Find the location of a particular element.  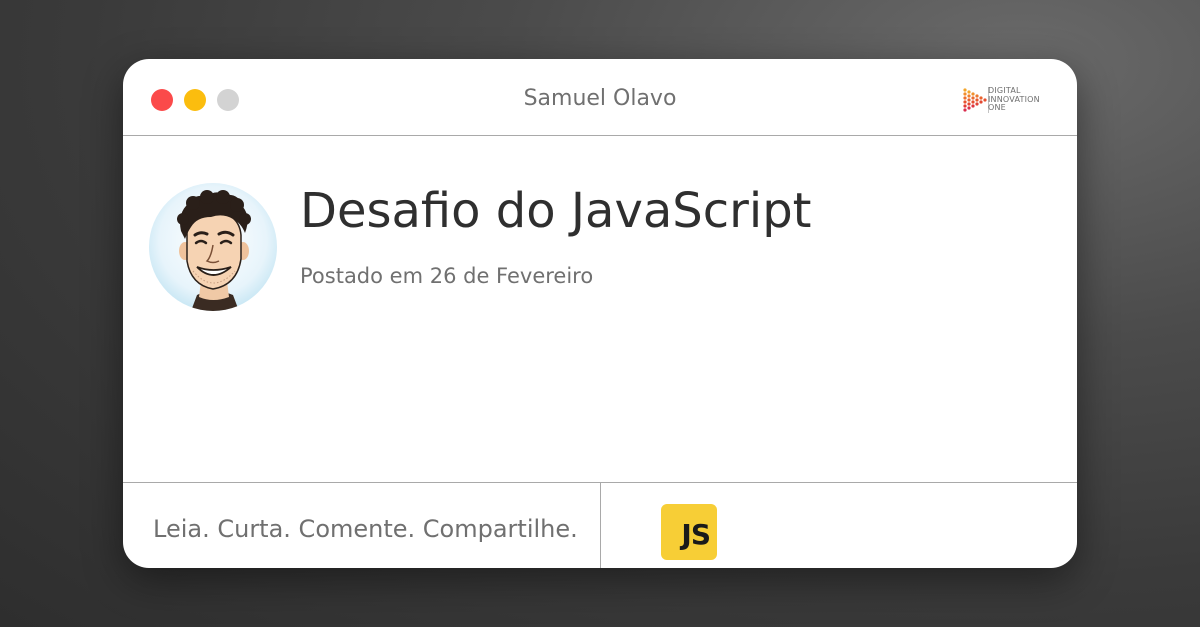

author-avatar is located at coordinates (213, 247).